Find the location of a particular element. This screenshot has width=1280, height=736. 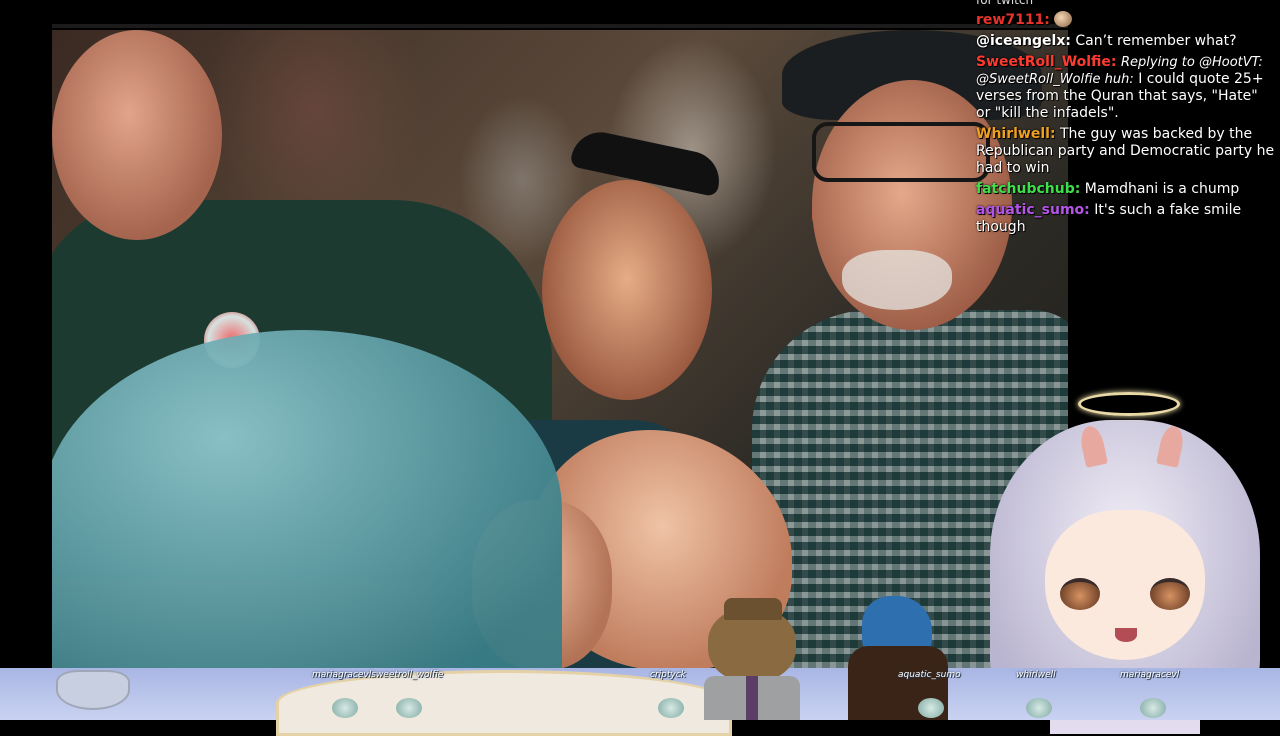

person-center-head is located at coordinates (627, 290).